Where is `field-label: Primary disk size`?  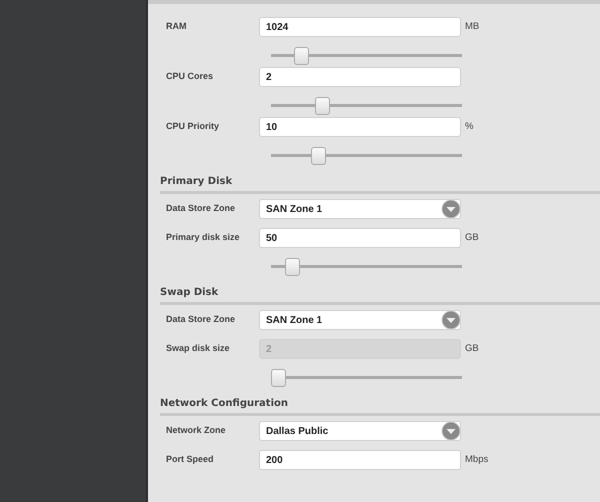
field-label: Primary disk size is located at coordinates (203, 237).